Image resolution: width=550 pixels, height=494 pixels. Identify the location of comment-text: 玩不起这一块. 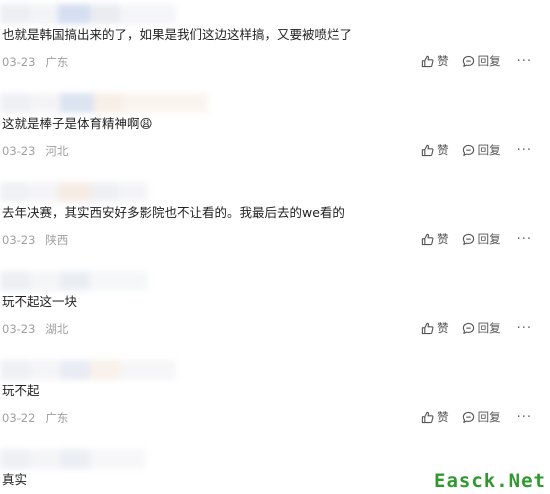
(40, 301).